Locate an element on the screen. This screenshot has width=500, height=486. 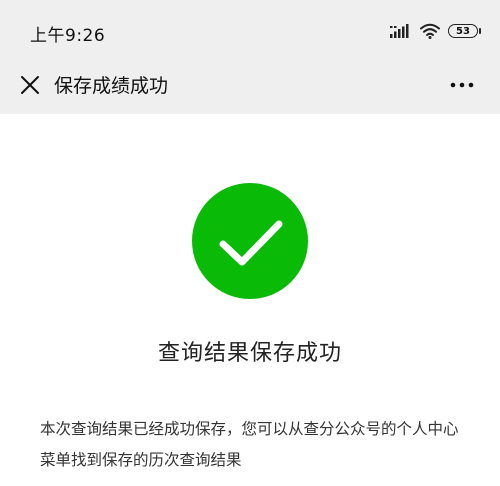
result-title: 查询结果保存成功 is located at coordinates (249, 353).